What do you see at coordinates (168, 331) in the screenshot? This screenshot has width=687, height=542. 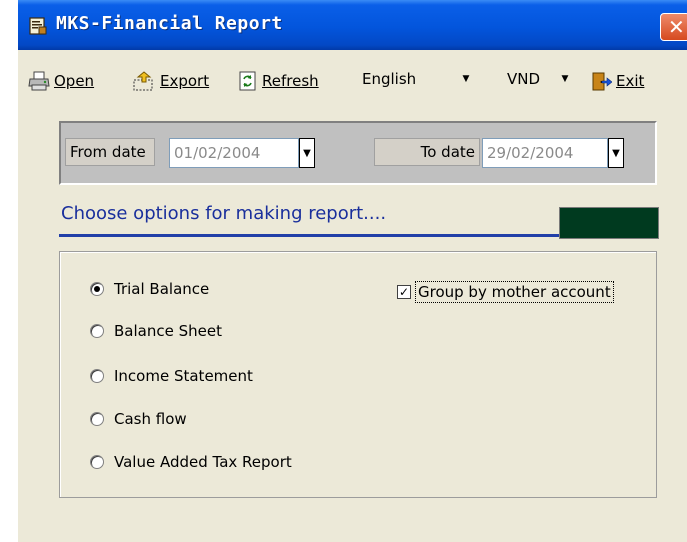 I see `radio-label: Balance Sheet` at bounding box center [168, 331].